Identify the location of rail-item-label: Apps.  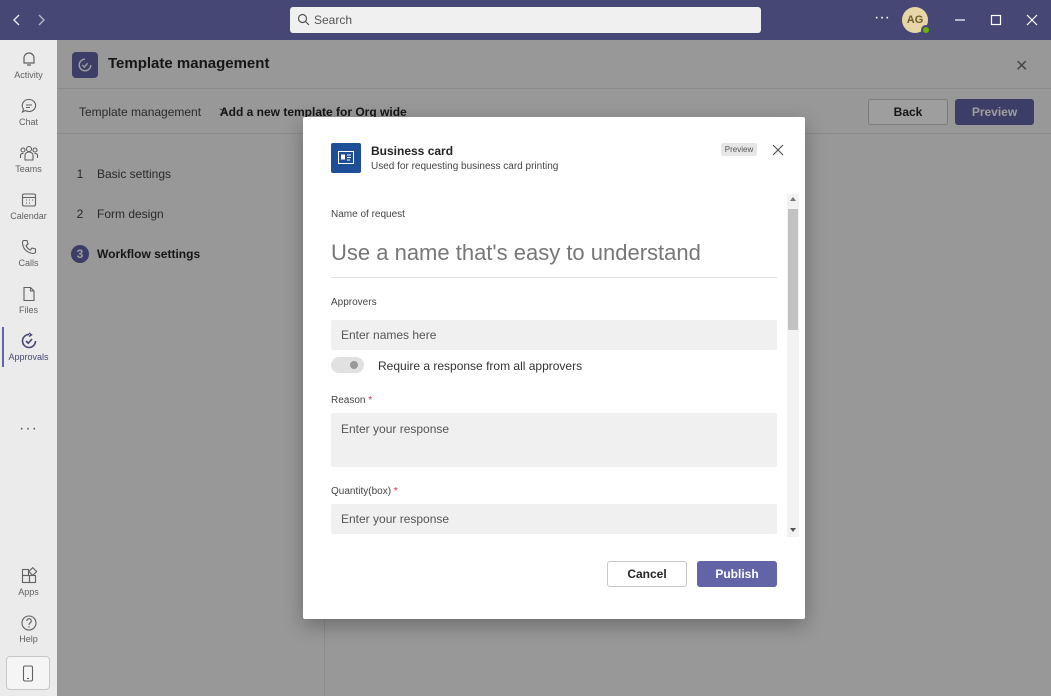
(28, 592).